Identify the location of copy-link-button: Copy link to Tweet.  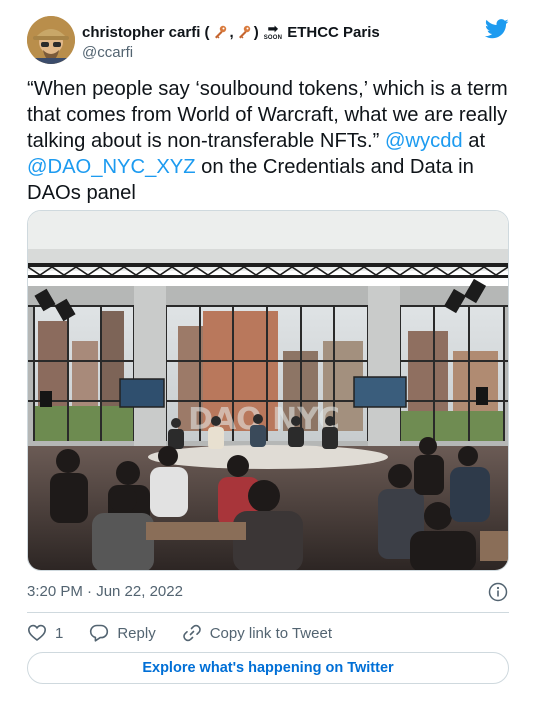
(257, 633).